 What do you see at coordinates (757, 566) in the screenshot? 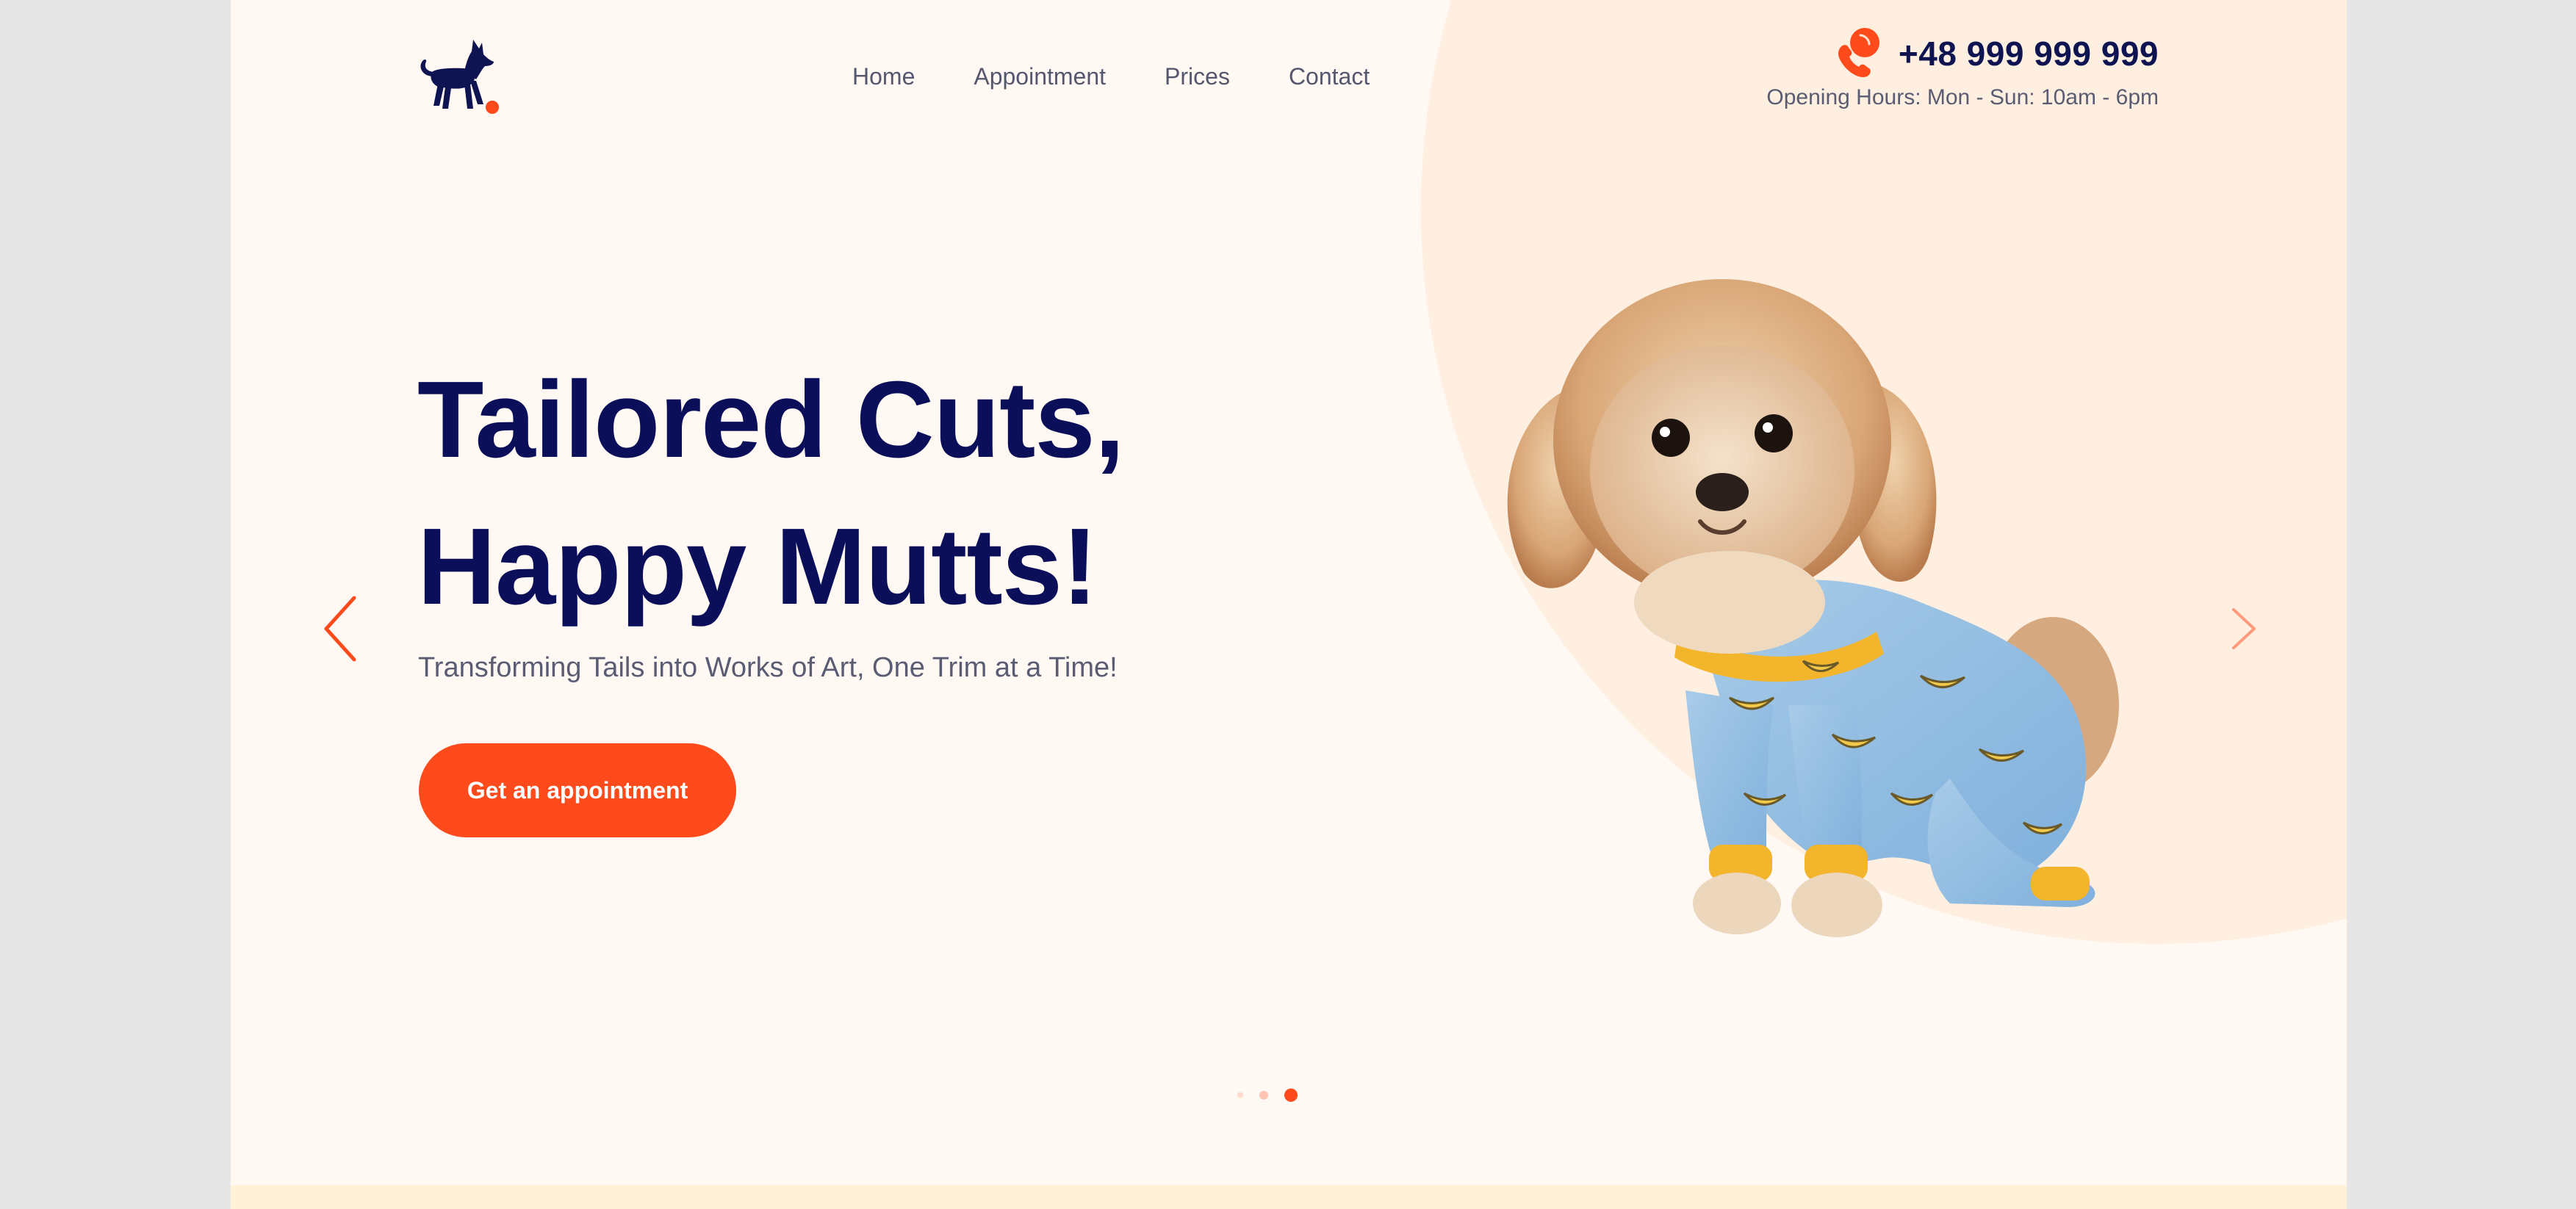
I see `hero-headline-line-2: Happy Mutts!` at bounding box center [757, 566].